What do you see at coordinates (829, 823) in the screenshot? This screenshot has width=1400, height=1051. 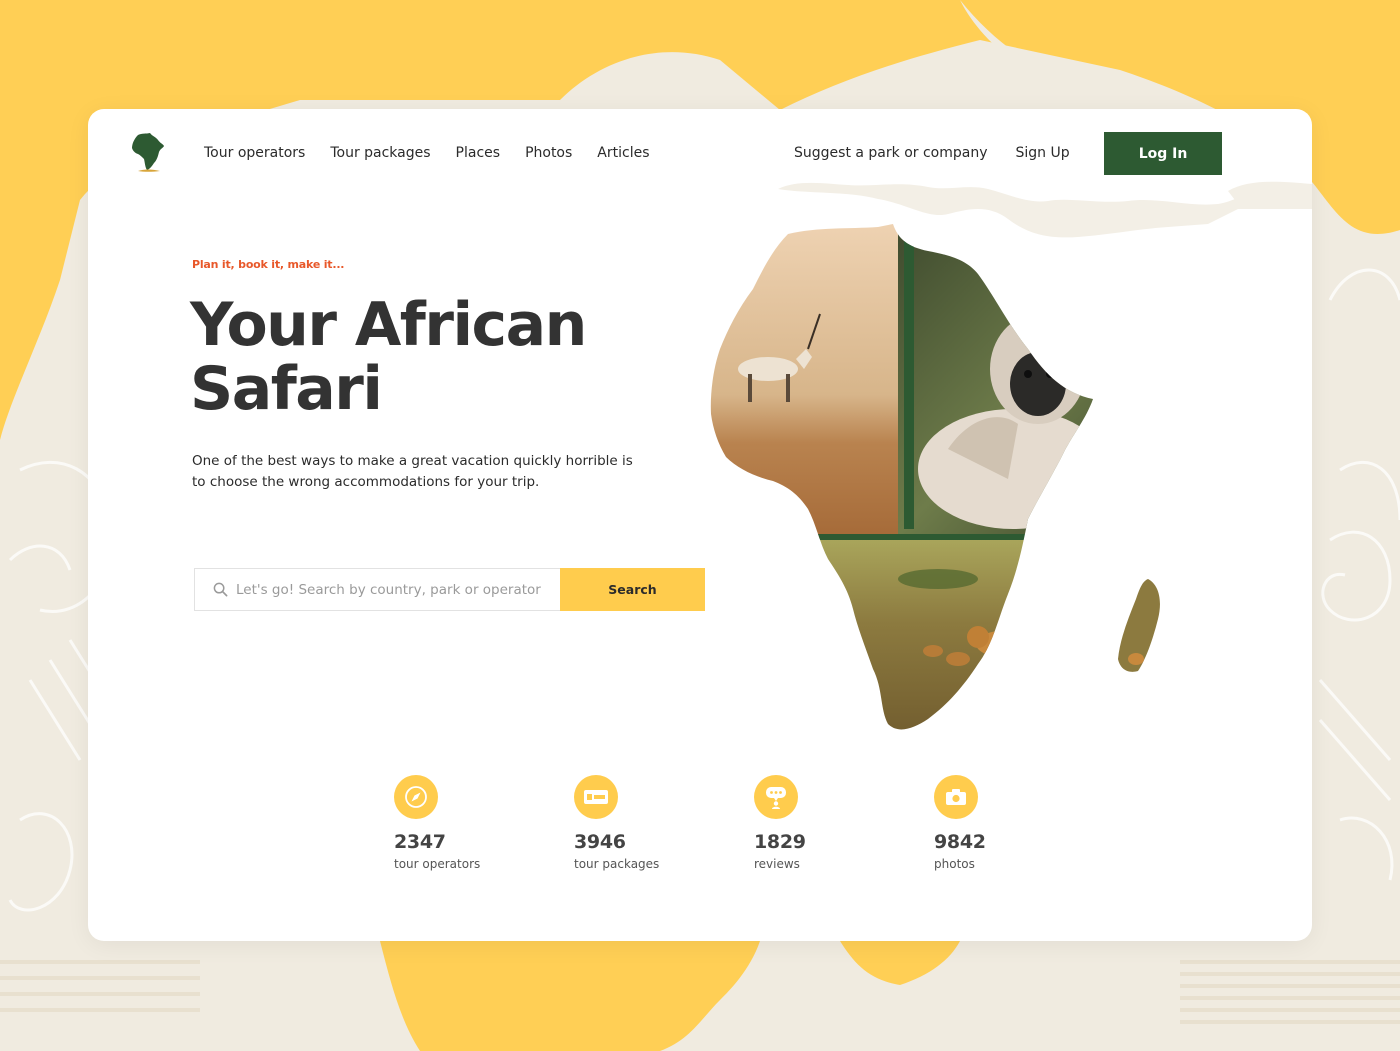 I see `stat-reviews: 1829 reviews` at bounding box center [829, 823].